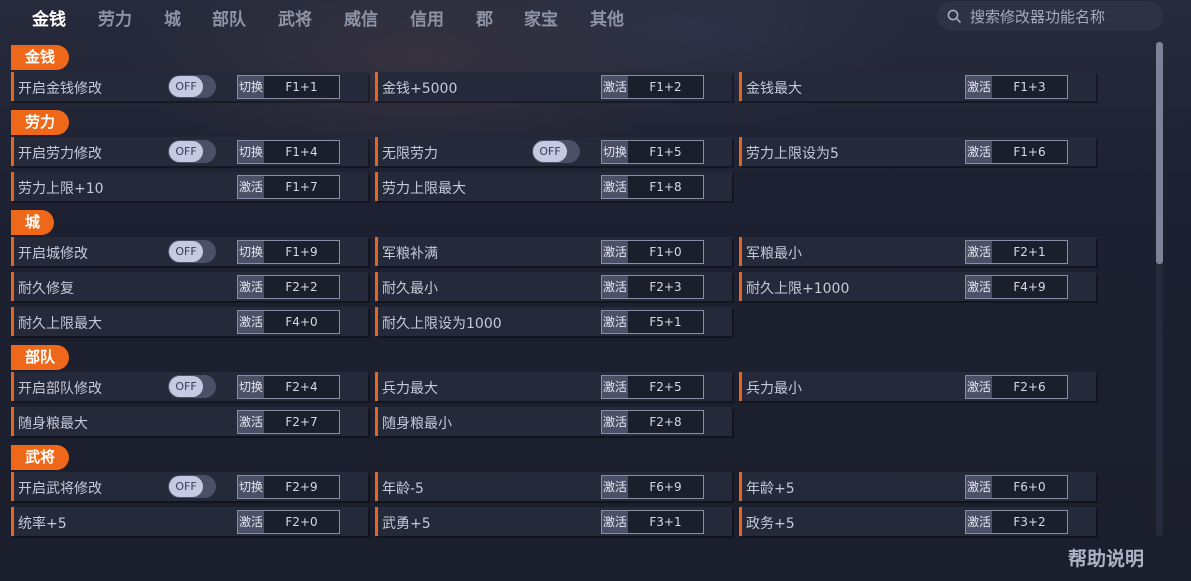 The height and width of the screenshot is (581, 1191). Describe the element at coordinates (172, 17) in the screenshot. I see `tab-2: 城` at that location.